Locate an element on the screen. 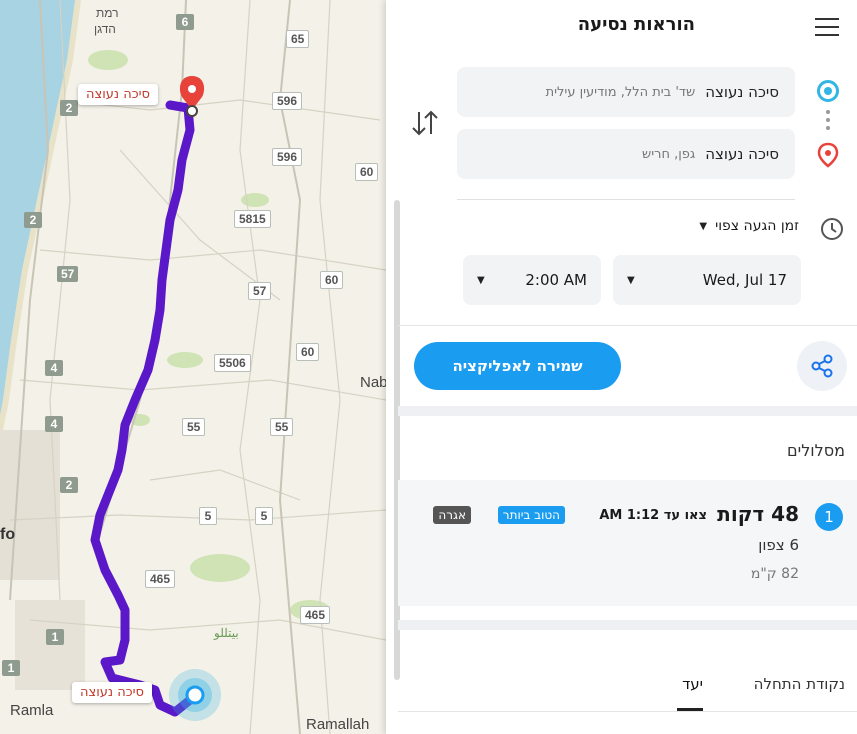  road-shield: 5815 is located at coordinates (252, 219).